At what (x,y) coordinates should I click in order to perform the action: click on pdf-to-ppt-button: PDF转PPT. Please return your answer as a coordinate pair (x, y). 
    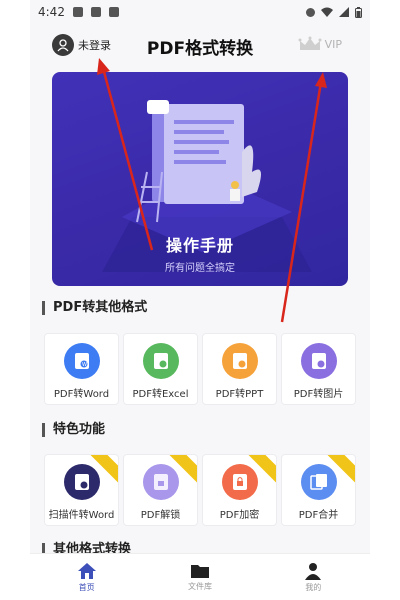
    Looking at the image, I should click on (239, 369).